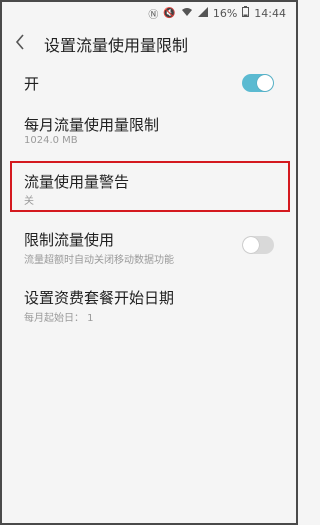 This screenshot has height=525, width=320. What do you see at coordinates (99, 260) in the screenshot?
I see `limit-usage-description: 流量超额时自动关闭移动数据功能` at bounding box center [99, 260].